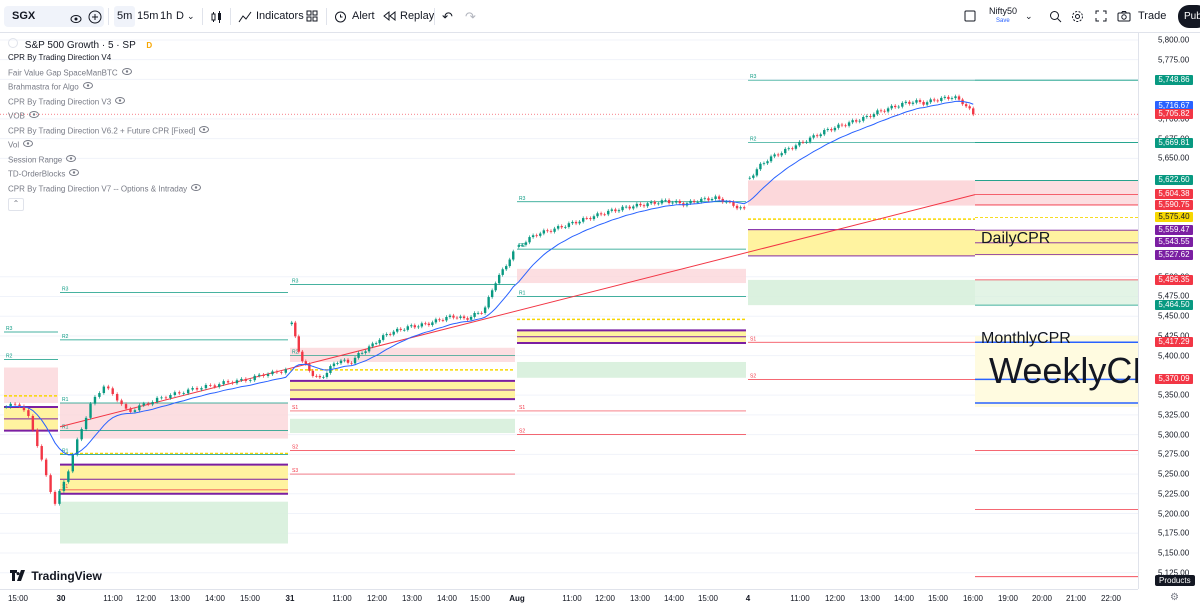  I want to click on delayed-badge: D, so click(149, 45).